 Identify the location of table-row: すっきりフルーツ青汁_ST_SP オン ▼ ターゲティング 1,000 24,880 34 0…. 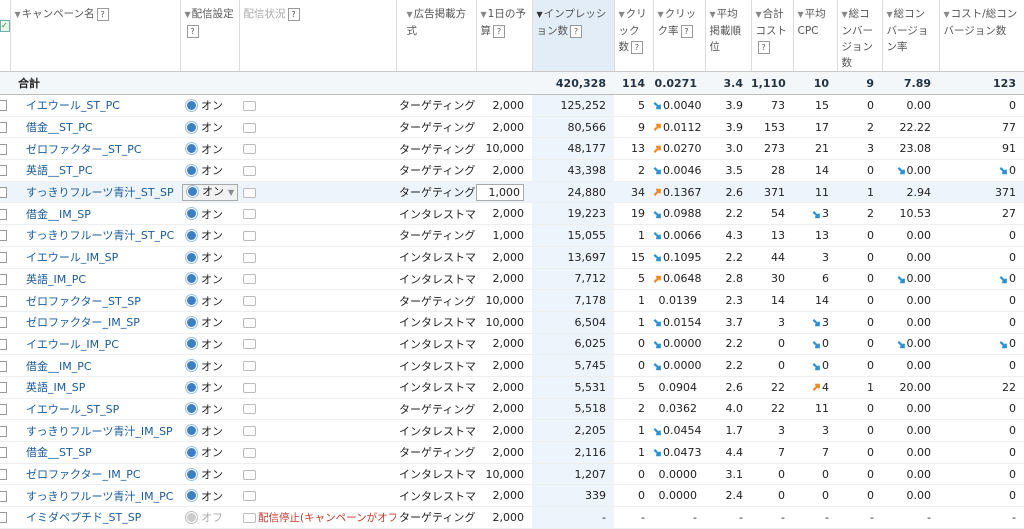
(512, 192).